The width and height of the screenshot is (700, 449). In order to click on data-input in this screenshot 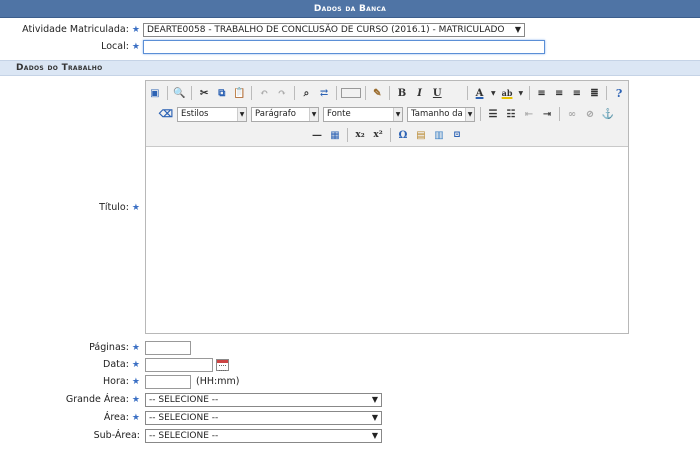, I will do `click(179, 365)`.